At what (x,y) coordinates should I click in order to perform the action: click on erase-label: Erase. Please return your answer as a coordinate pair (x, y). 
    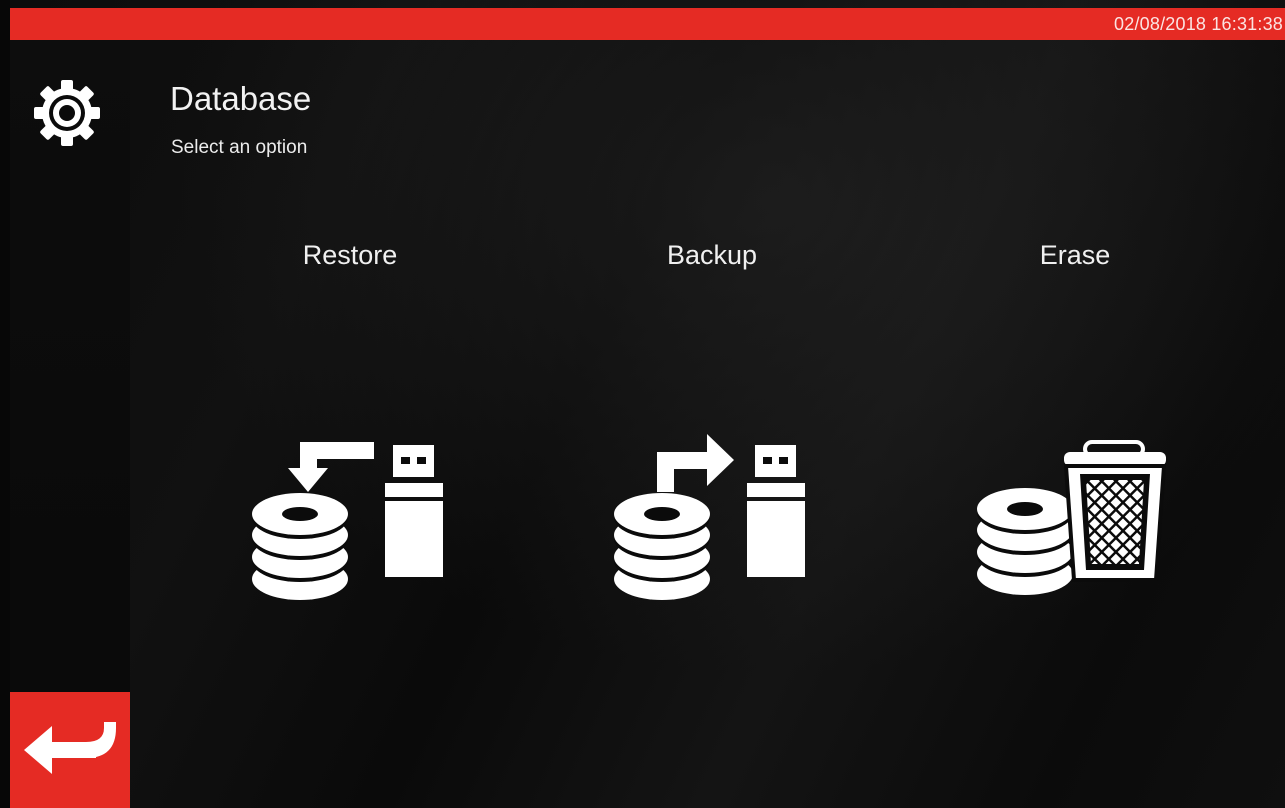
    Looking at the image, I should click on (1075, 255).